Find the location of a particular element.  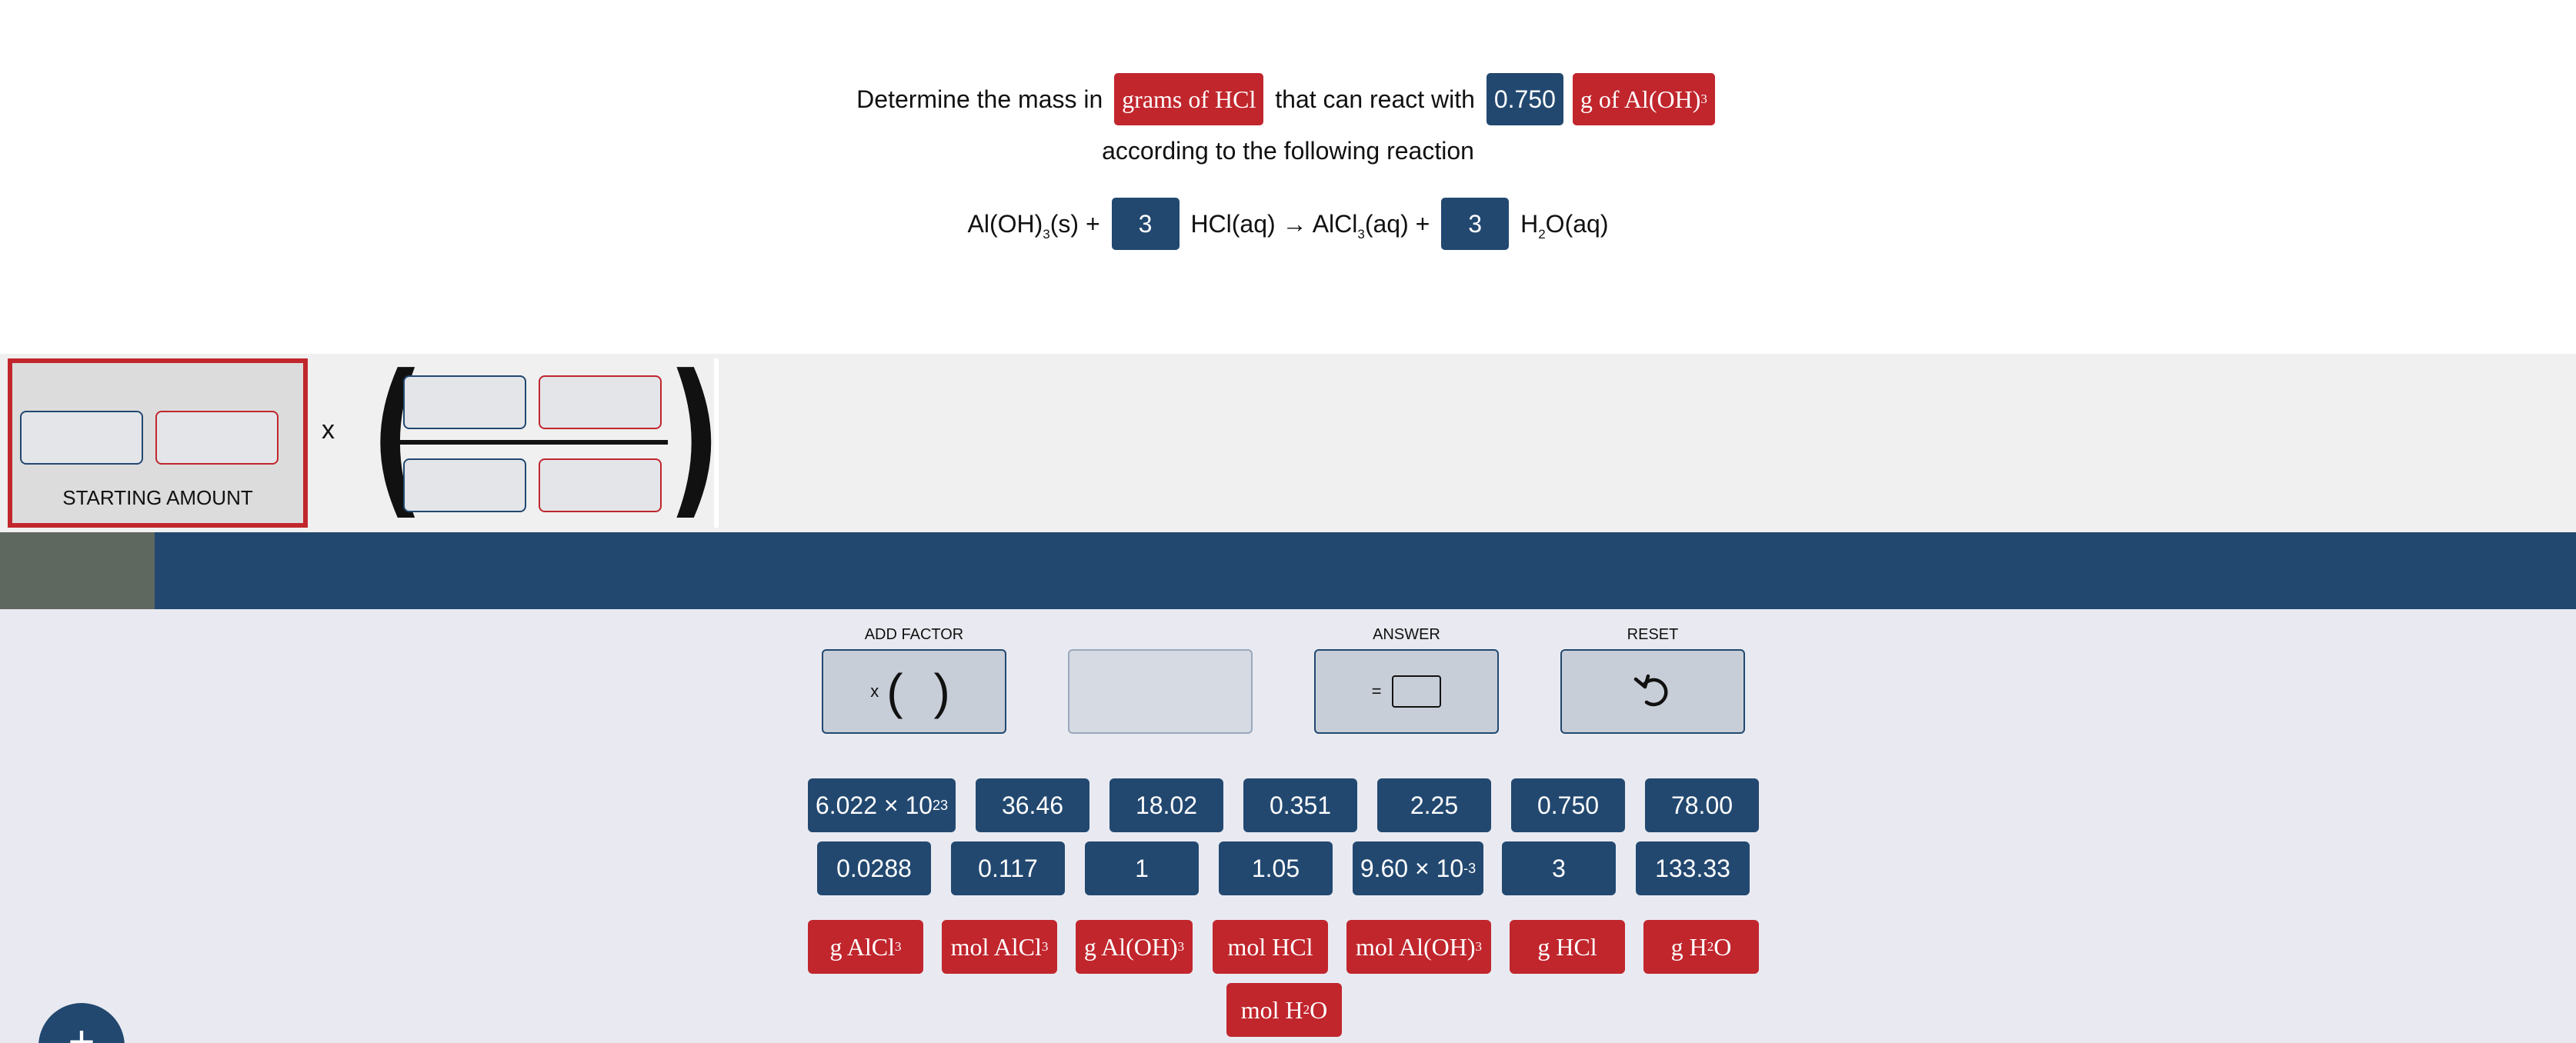

add-factor-right-paren: ) is located at coordinates (942, 692).